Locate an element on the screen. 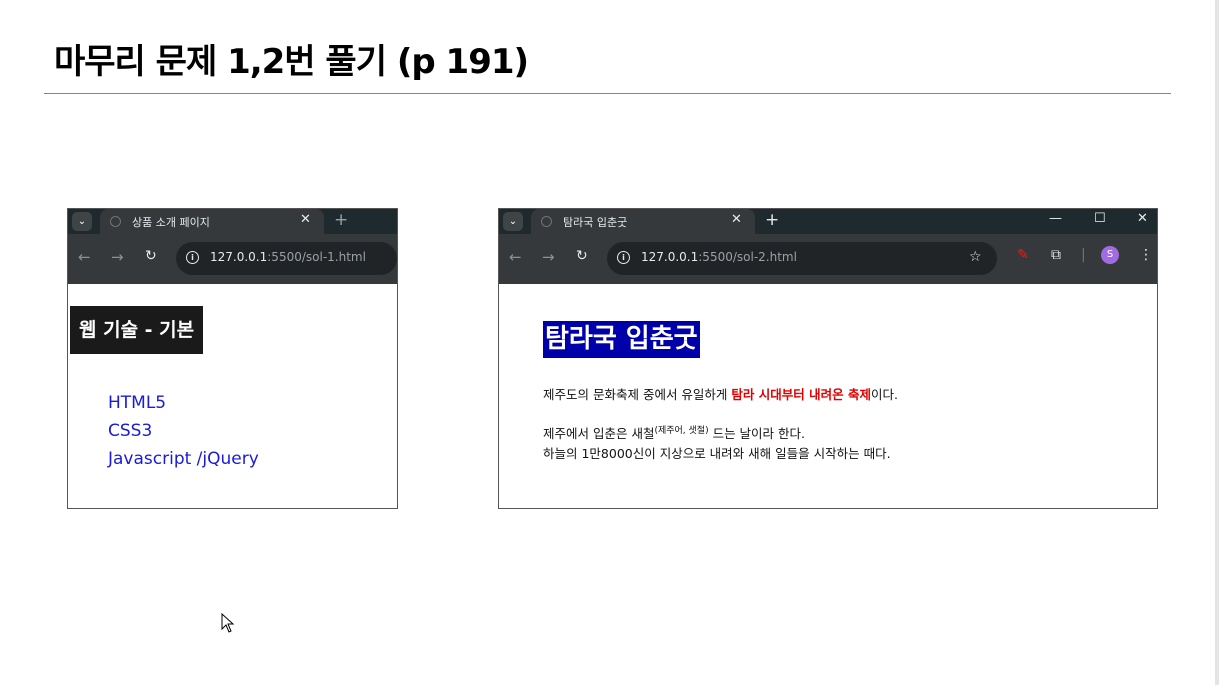  url-path: :5500/sol-1.html is located at coordinates (316, 257).